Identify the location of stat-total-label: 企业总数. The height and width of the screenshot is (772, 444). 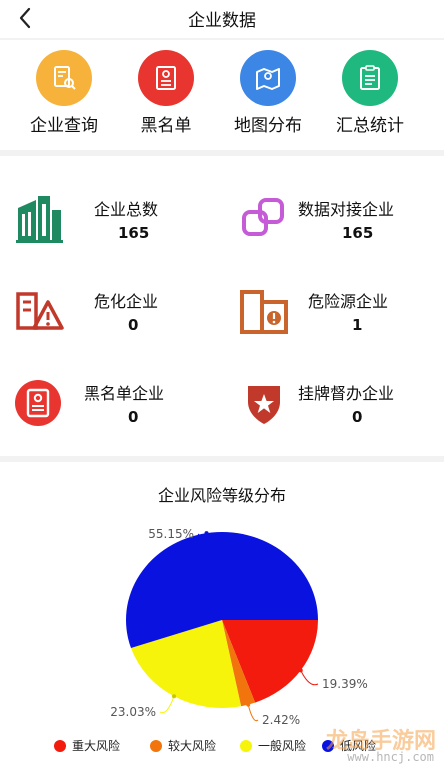
(126, 209).